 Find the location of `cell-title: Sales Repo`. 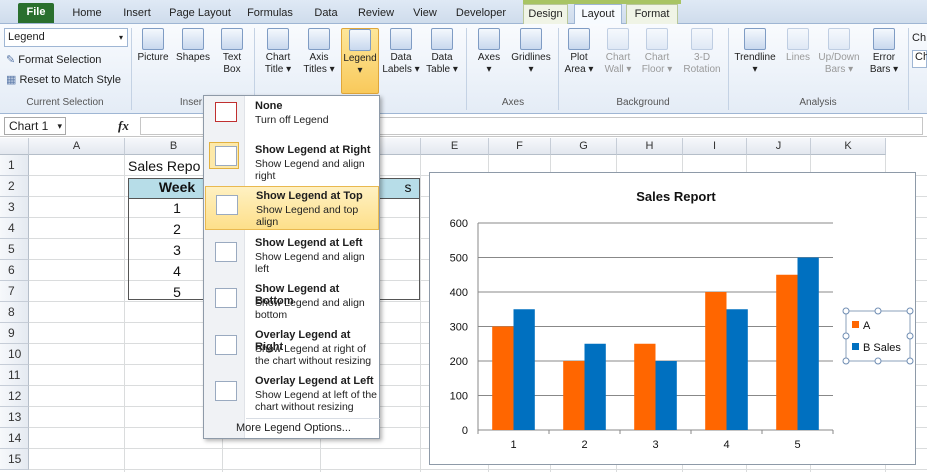

cell-title: Sales Repo is located at coordinates (168, 166).